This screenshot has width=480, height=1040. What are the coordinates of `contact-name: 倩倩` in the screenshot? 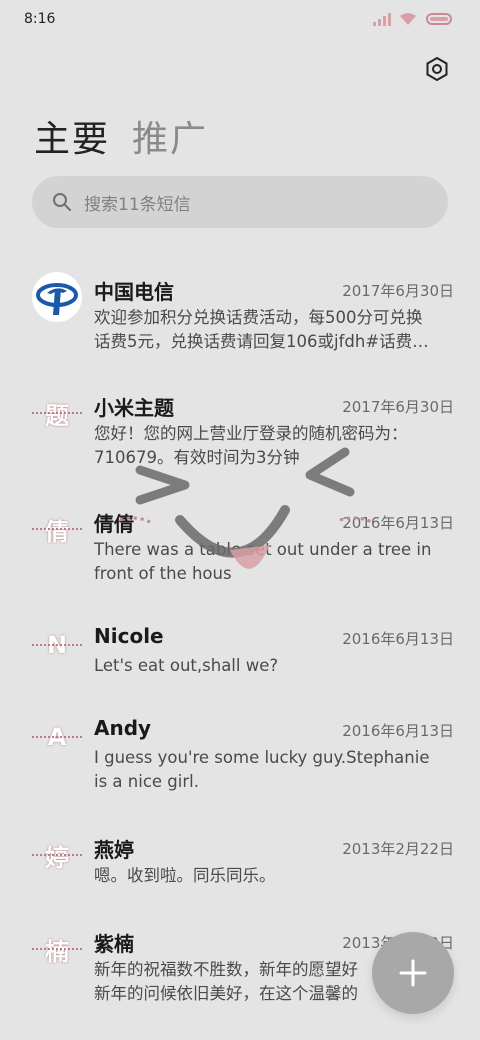 It's located at (114, 524).